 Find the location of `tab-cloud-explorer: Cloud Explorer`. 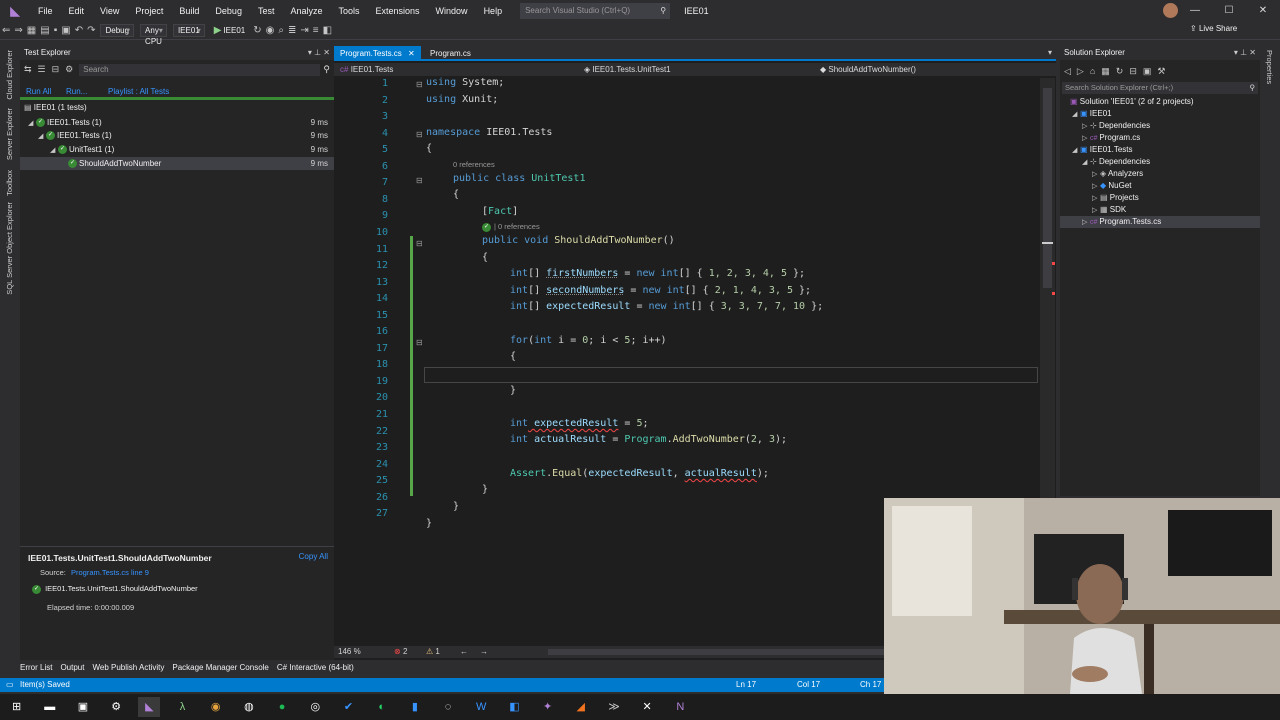

tab-cloud-explorer: Cloud Explorer is located at coordinates (9, 75).